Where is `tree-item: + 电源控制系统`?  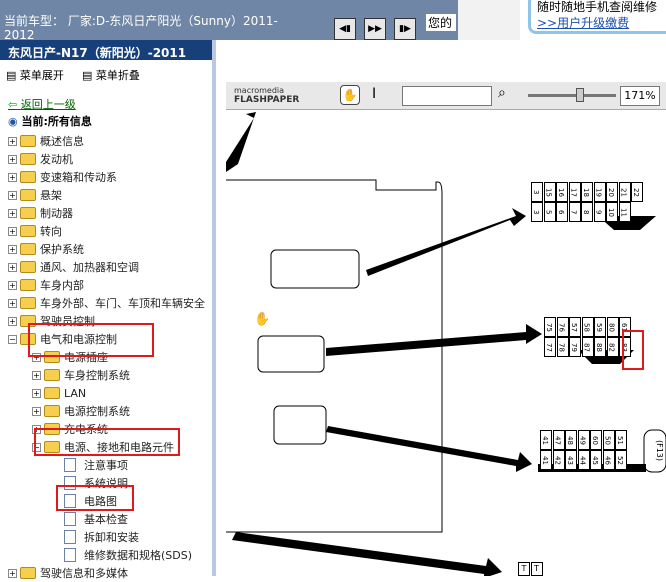
tree-item: + 电源控制系统 is located at coordinates (81, 411).